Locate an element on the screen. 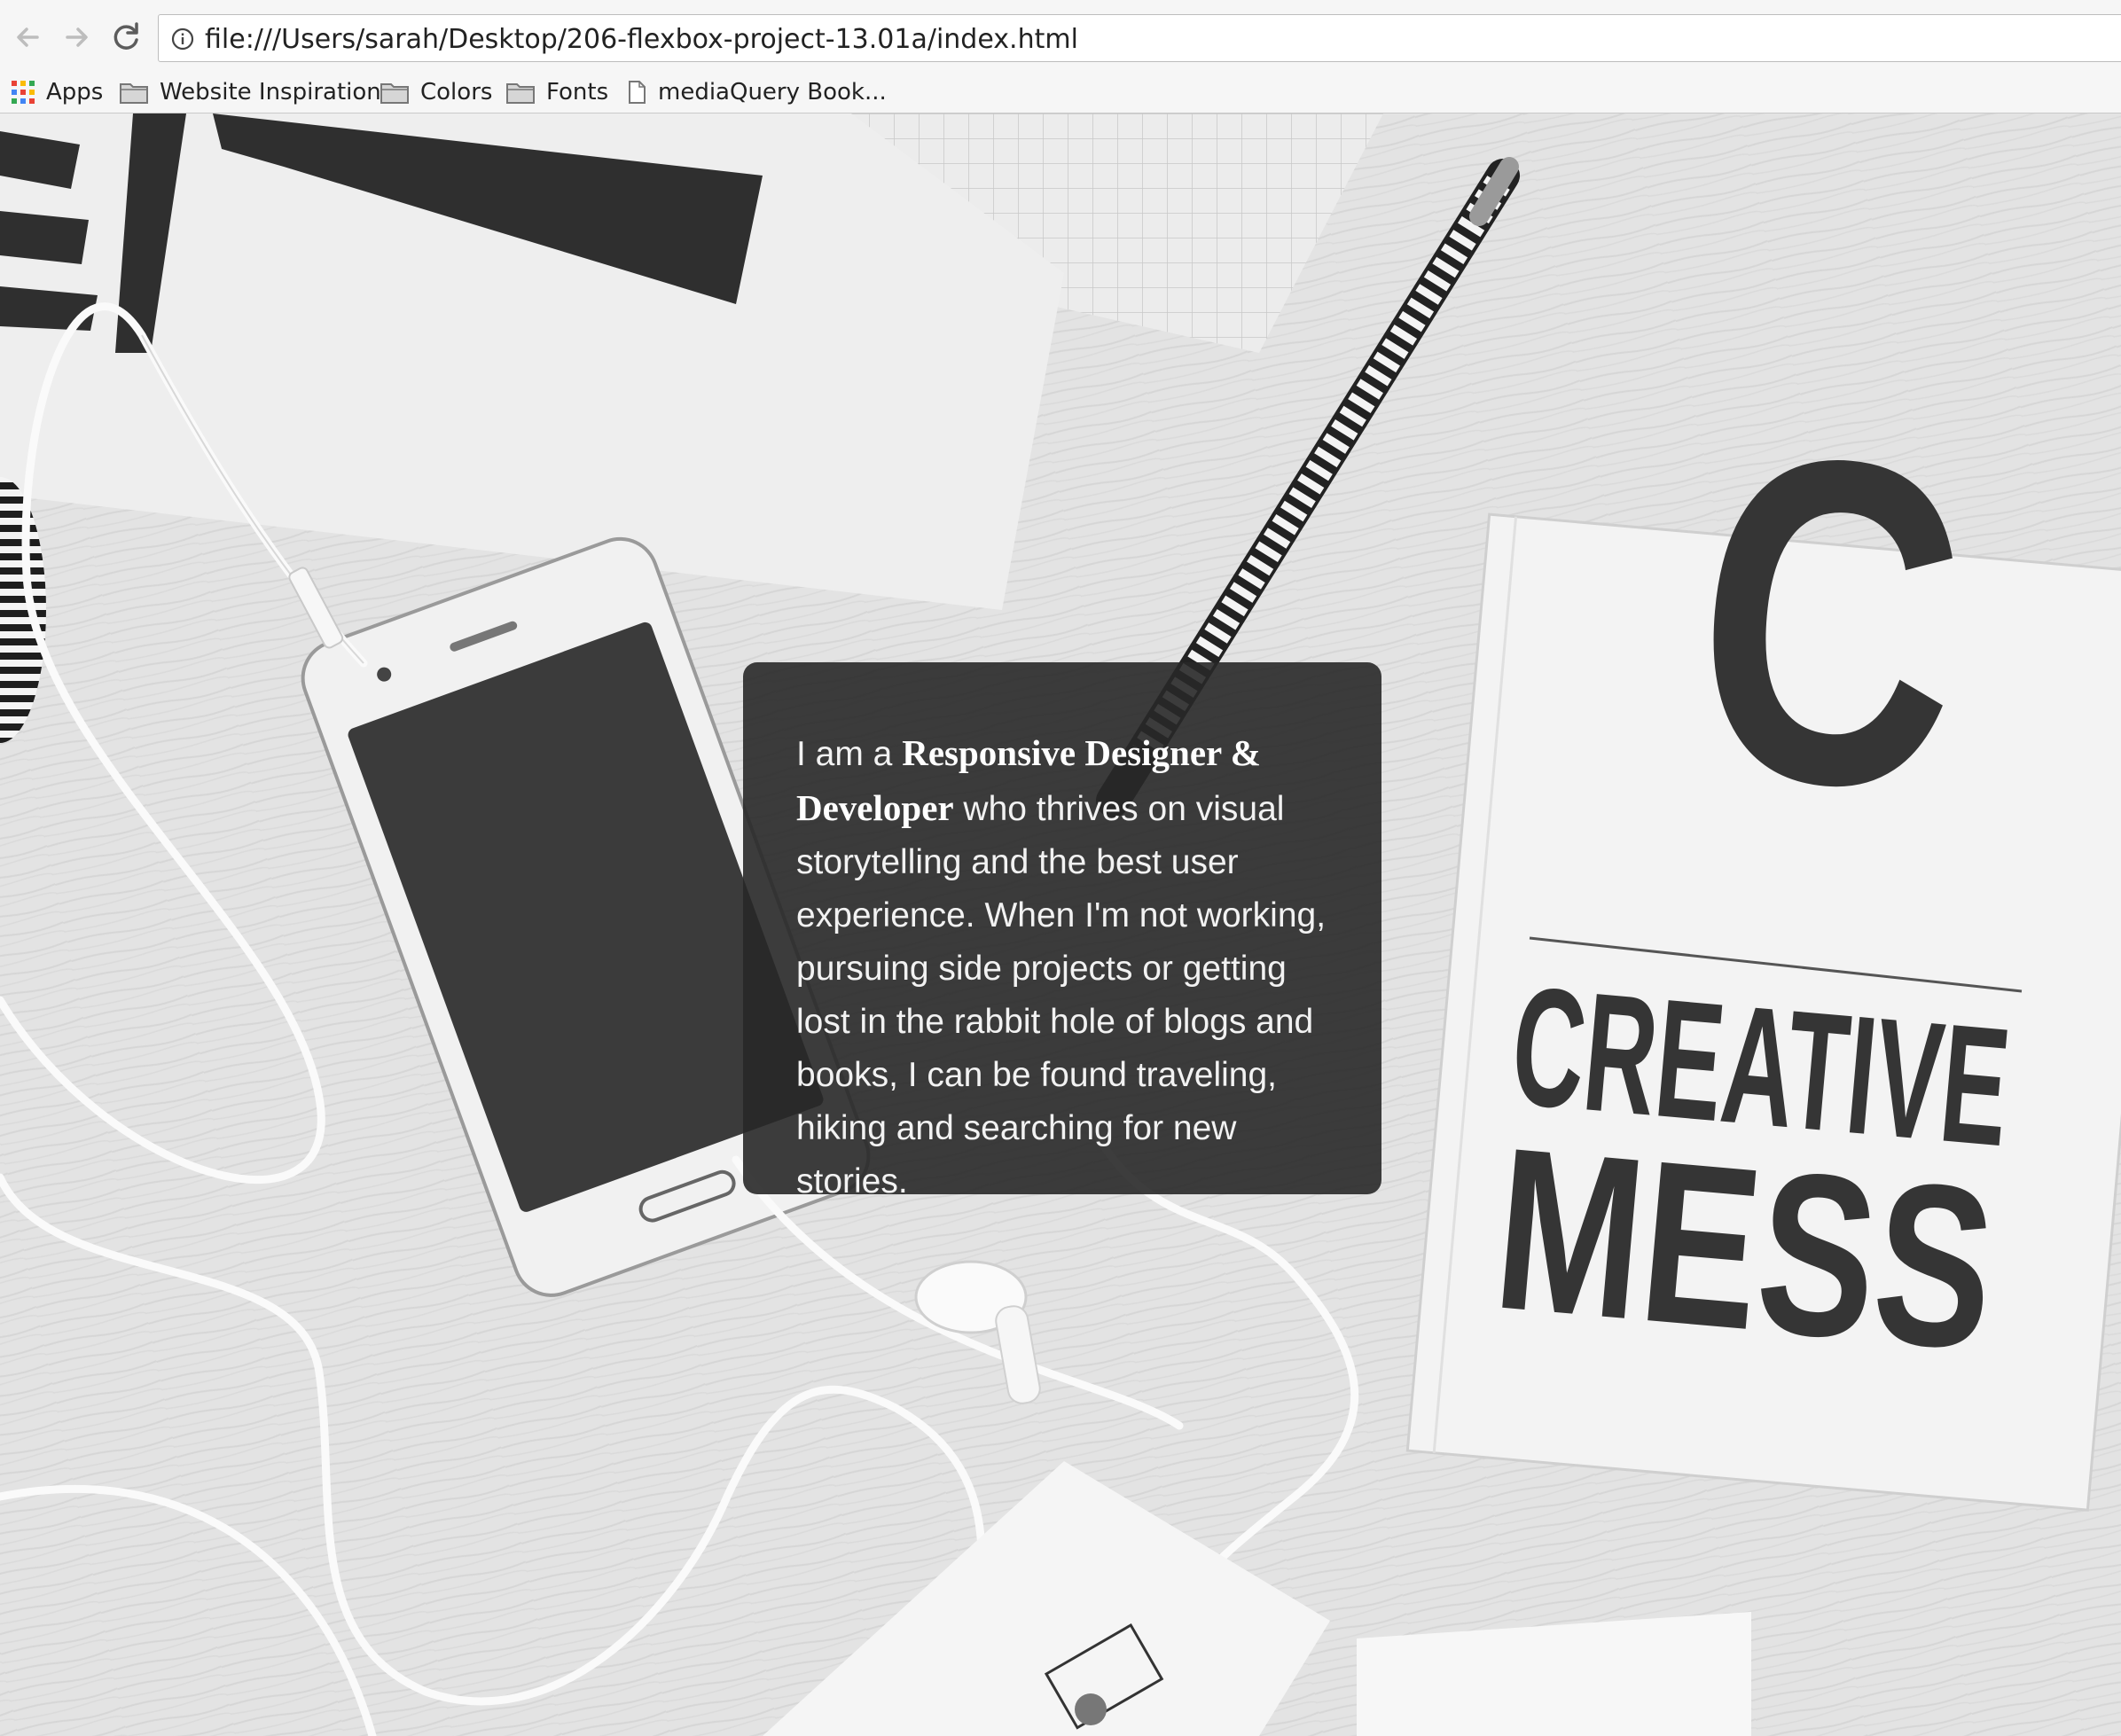  bookmark-colors: Colors is located at coordinates (436, 92).